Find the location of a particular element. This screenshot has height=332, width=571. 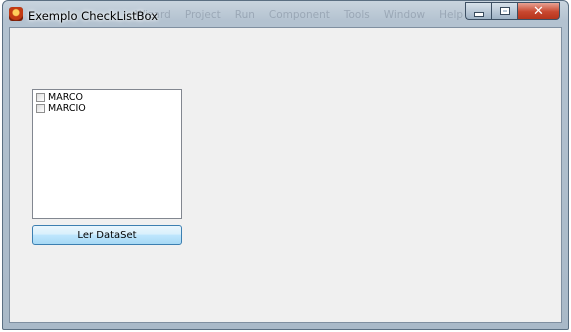

close-button: ✕ is located at coordinates (538, 11).